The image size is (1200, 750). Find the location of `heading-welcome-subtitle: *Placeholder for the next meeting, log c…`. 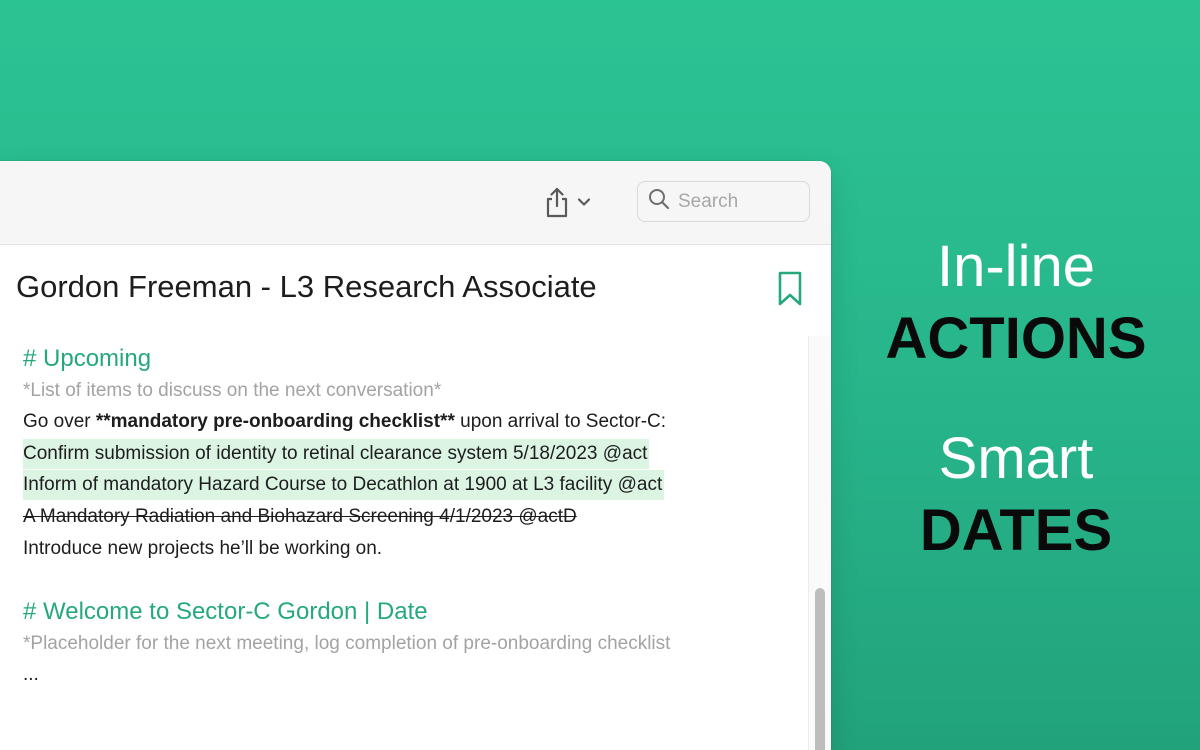

heading-welcome-subtitle: *Placeholder for the next meeting, log c… is located at coordinates (347, 643).